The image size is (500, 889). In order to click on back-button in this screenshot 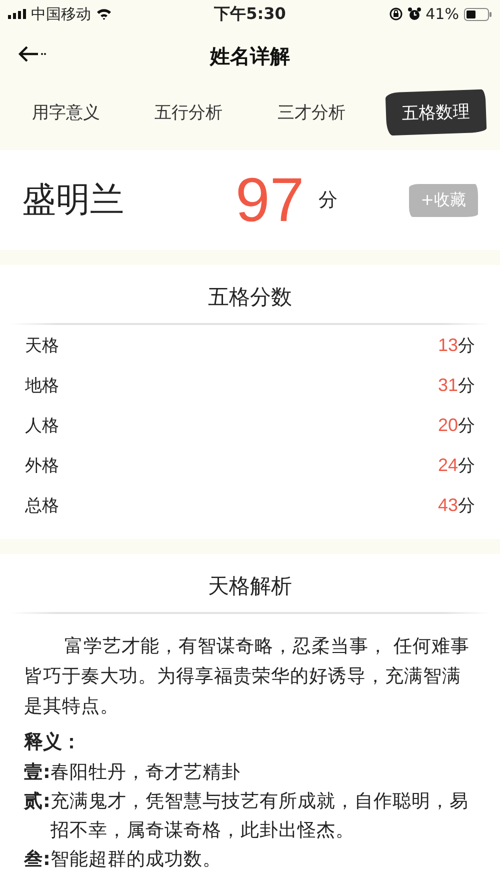, I will do `click(33, 54)`.